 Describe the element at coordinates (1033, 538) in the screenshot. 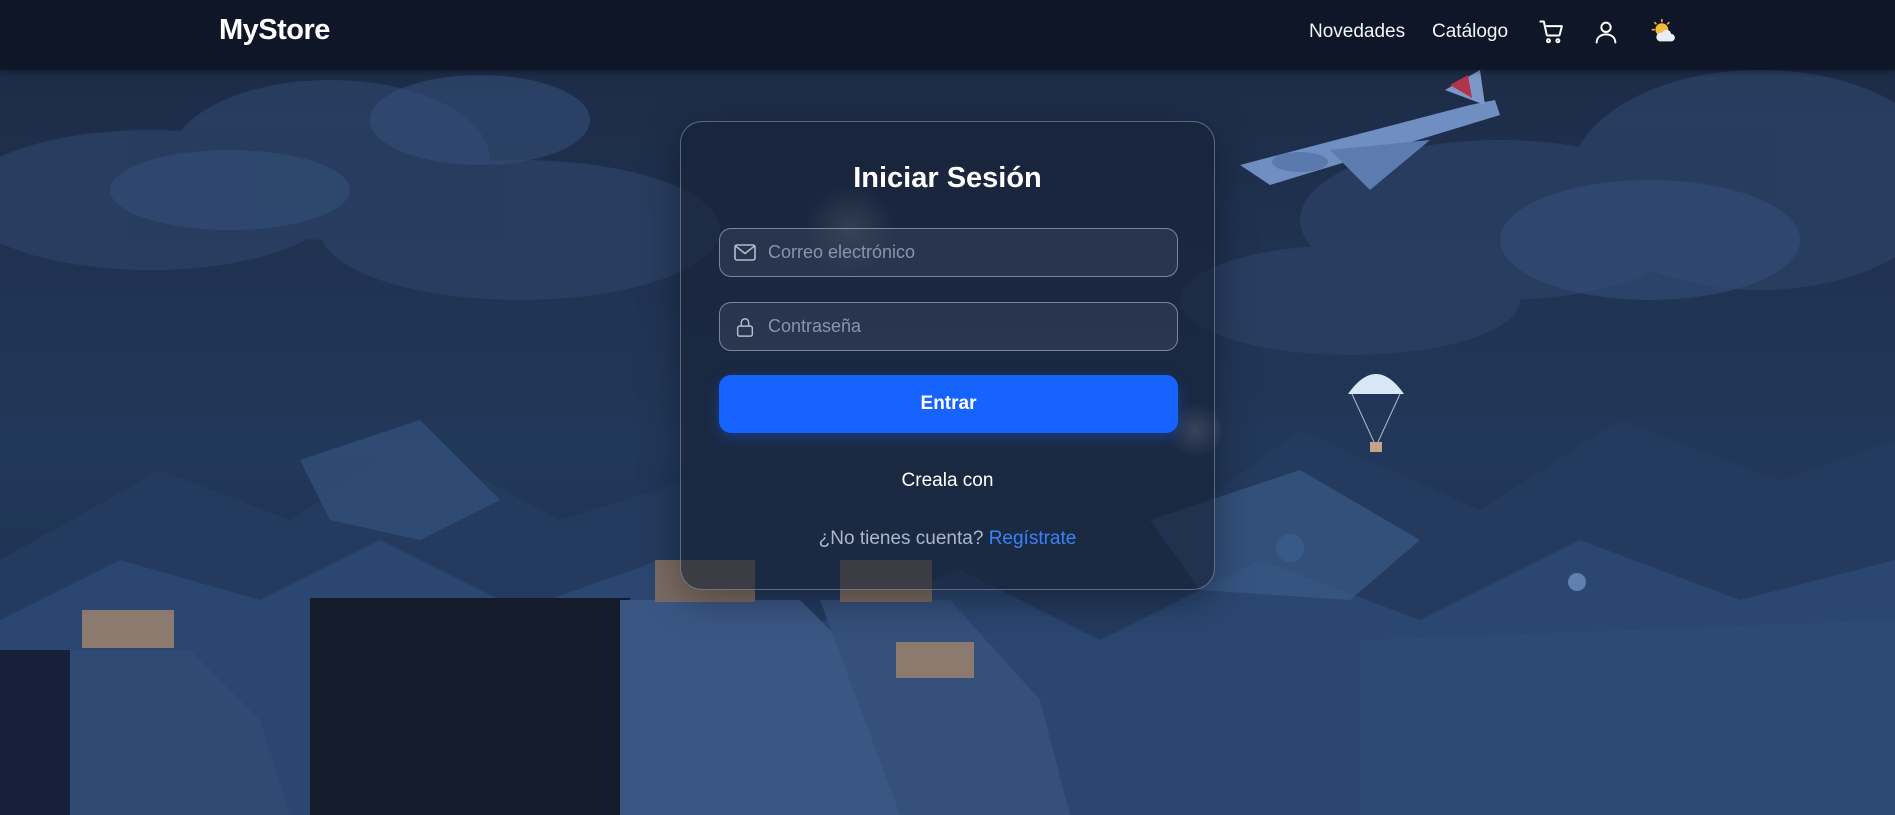

I see `register-link: Regístrate` at that location.